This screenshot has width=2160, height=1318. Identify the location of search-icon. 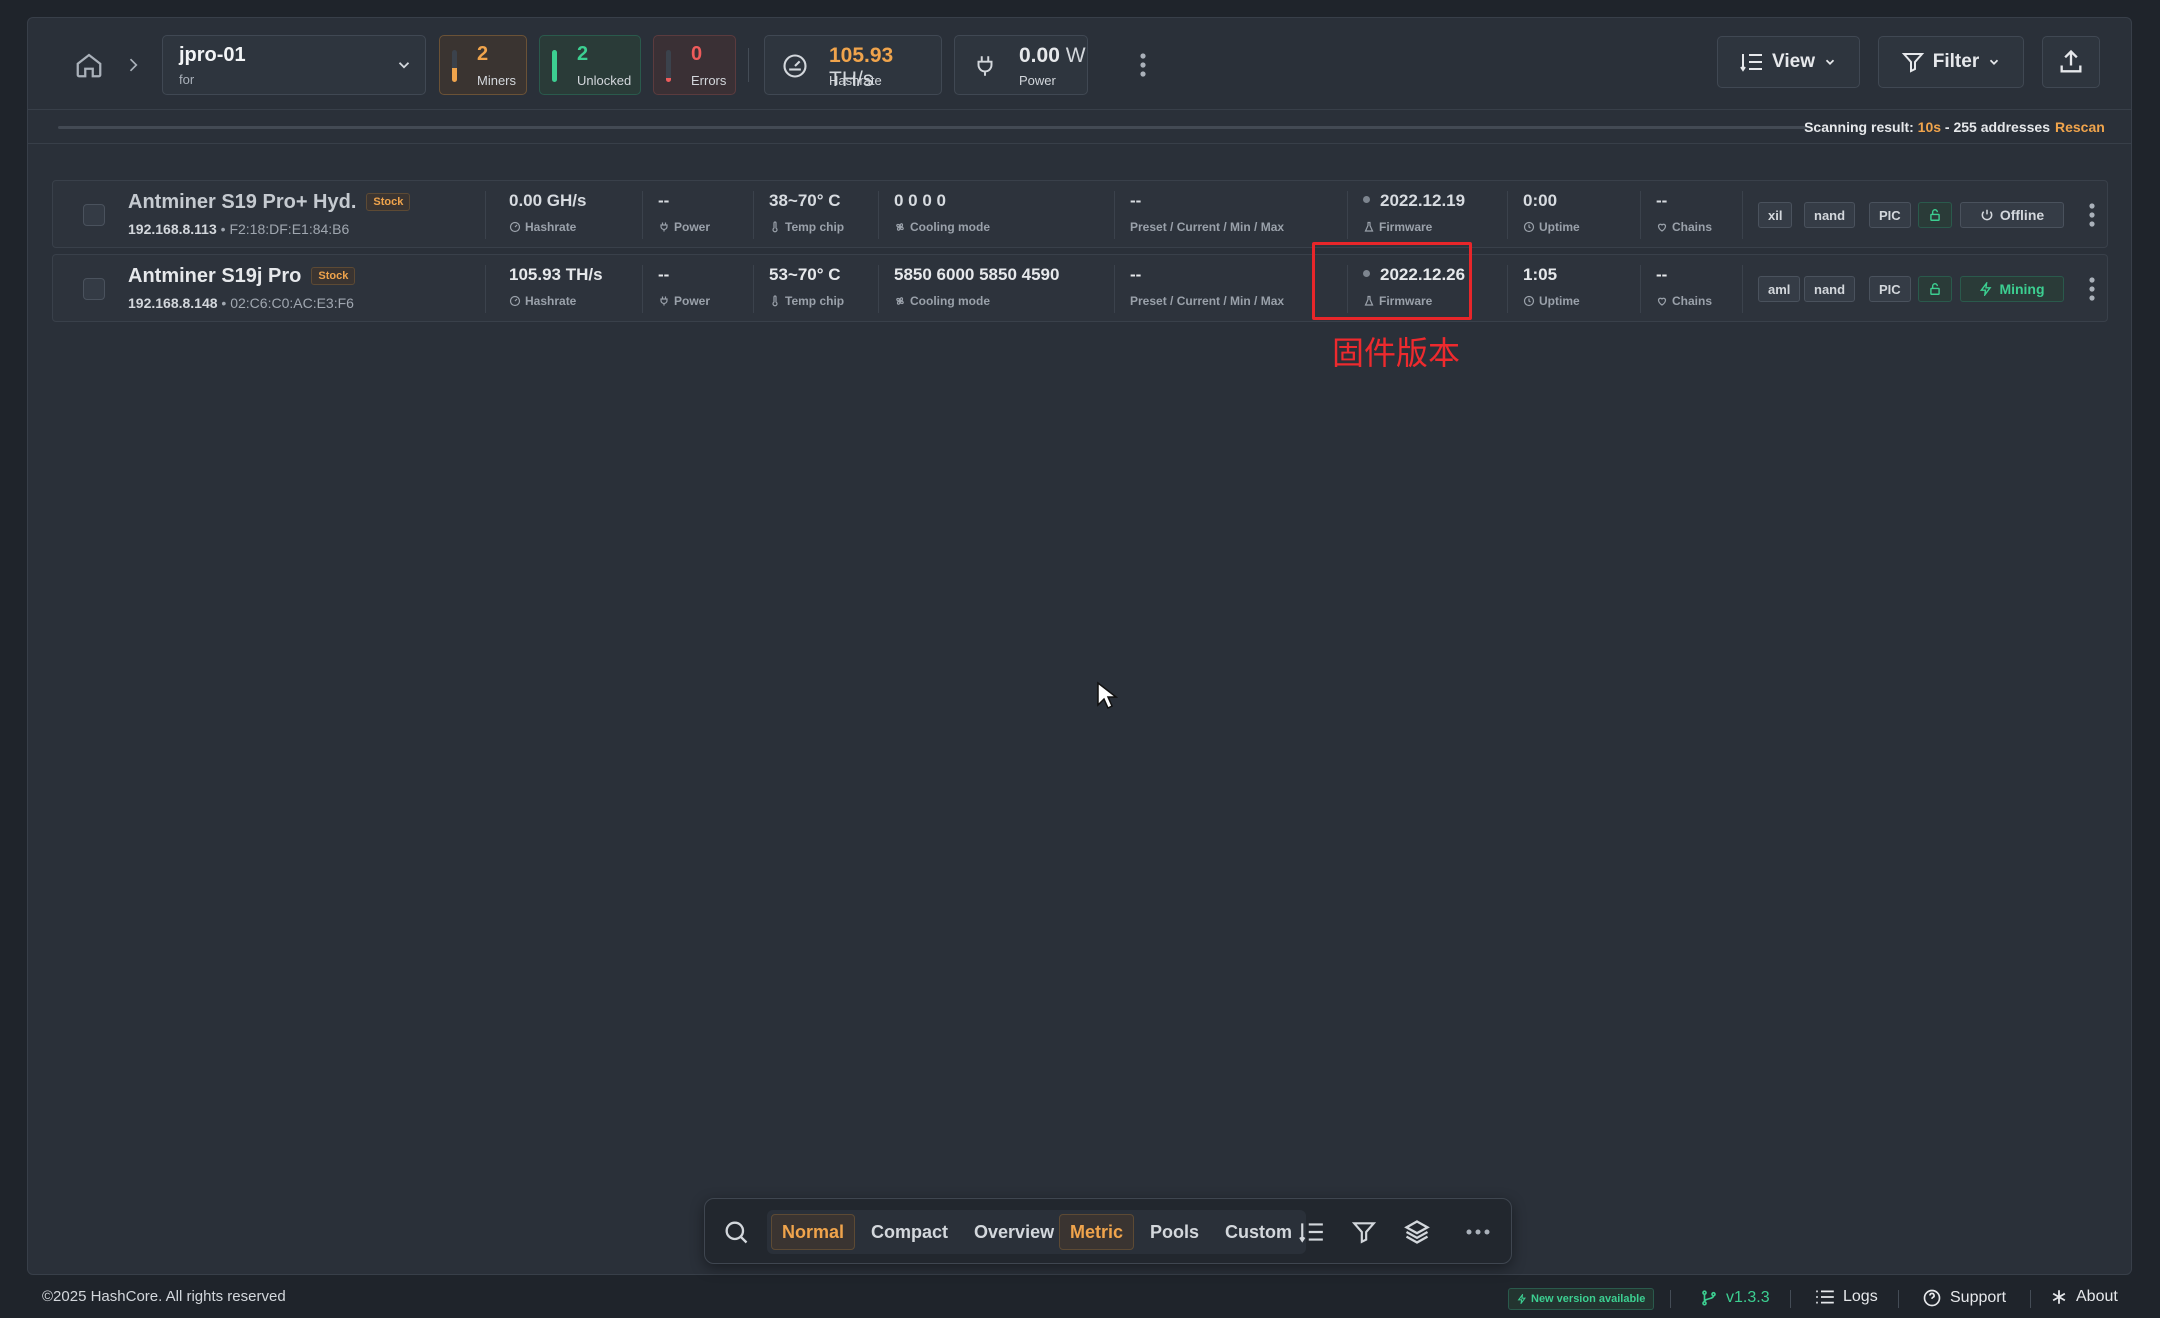
(736, 1232).